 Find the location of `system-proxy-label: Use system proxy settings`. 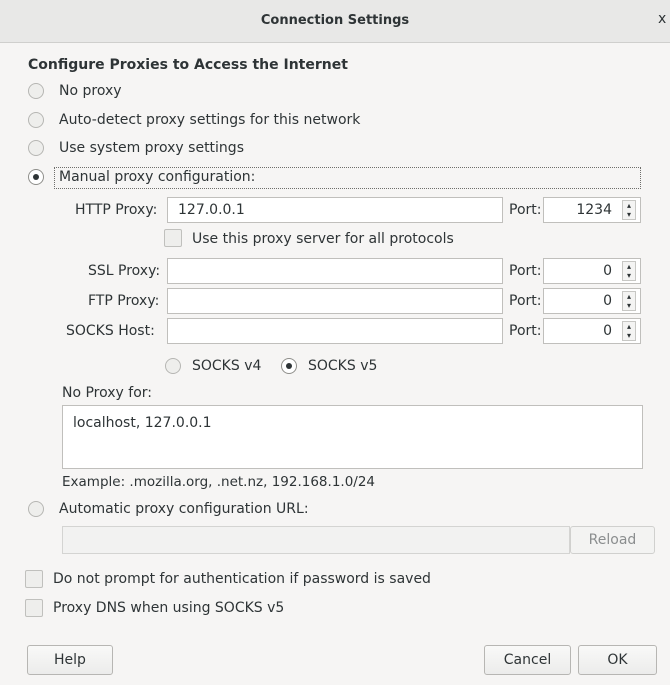

system-proxy-label: Use system proxy settings is located at coordinates (151, 148).